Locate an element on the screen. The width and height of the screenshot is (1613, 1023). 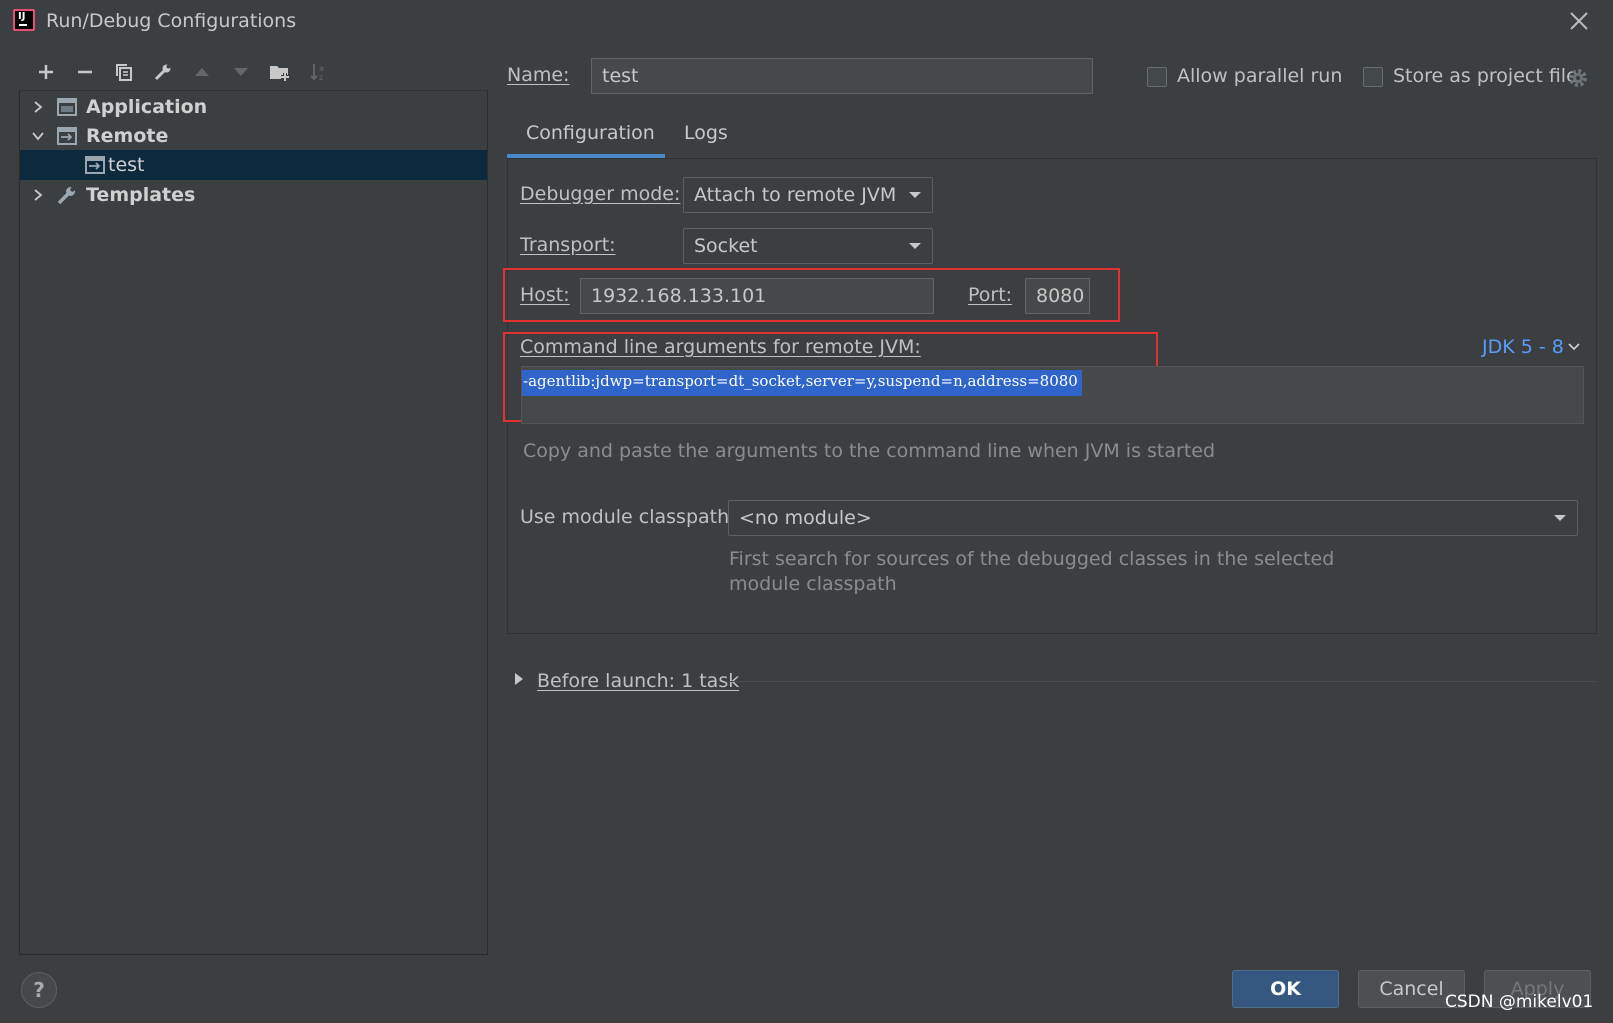
store-as-project-file-label: Store as project file is located at coordinates (1485, 76).